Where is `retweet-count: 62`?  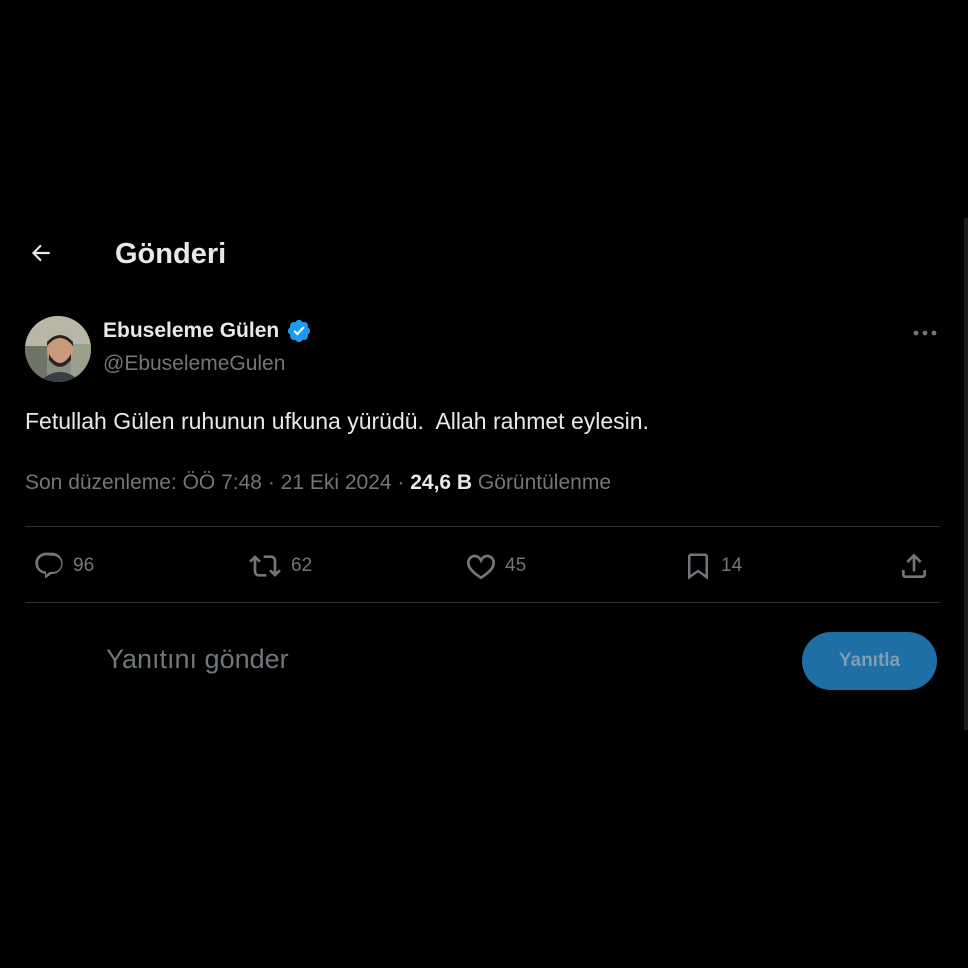 retweet-count: 62 is located at coordinates (302, 565).